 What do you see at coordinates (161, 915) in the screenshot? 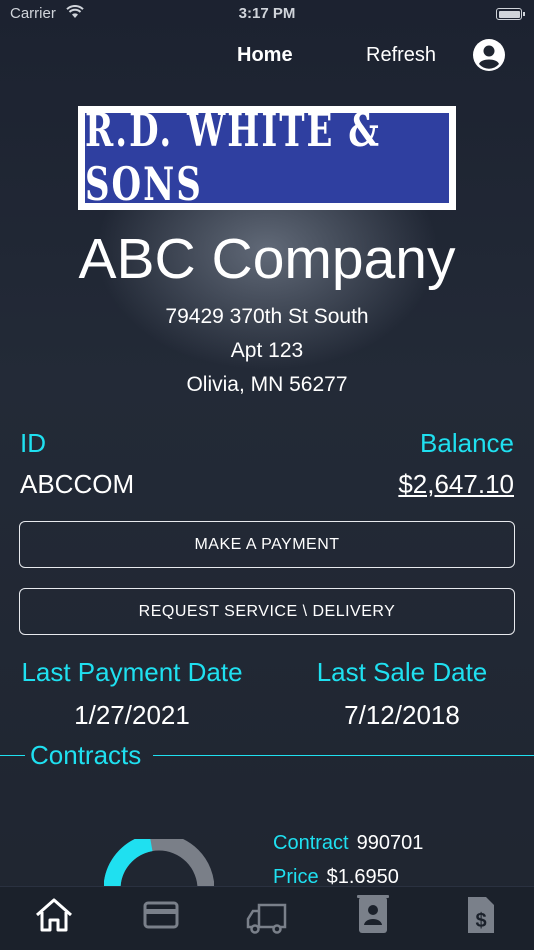
I see `card-icon` at bounding box center [161, 915].